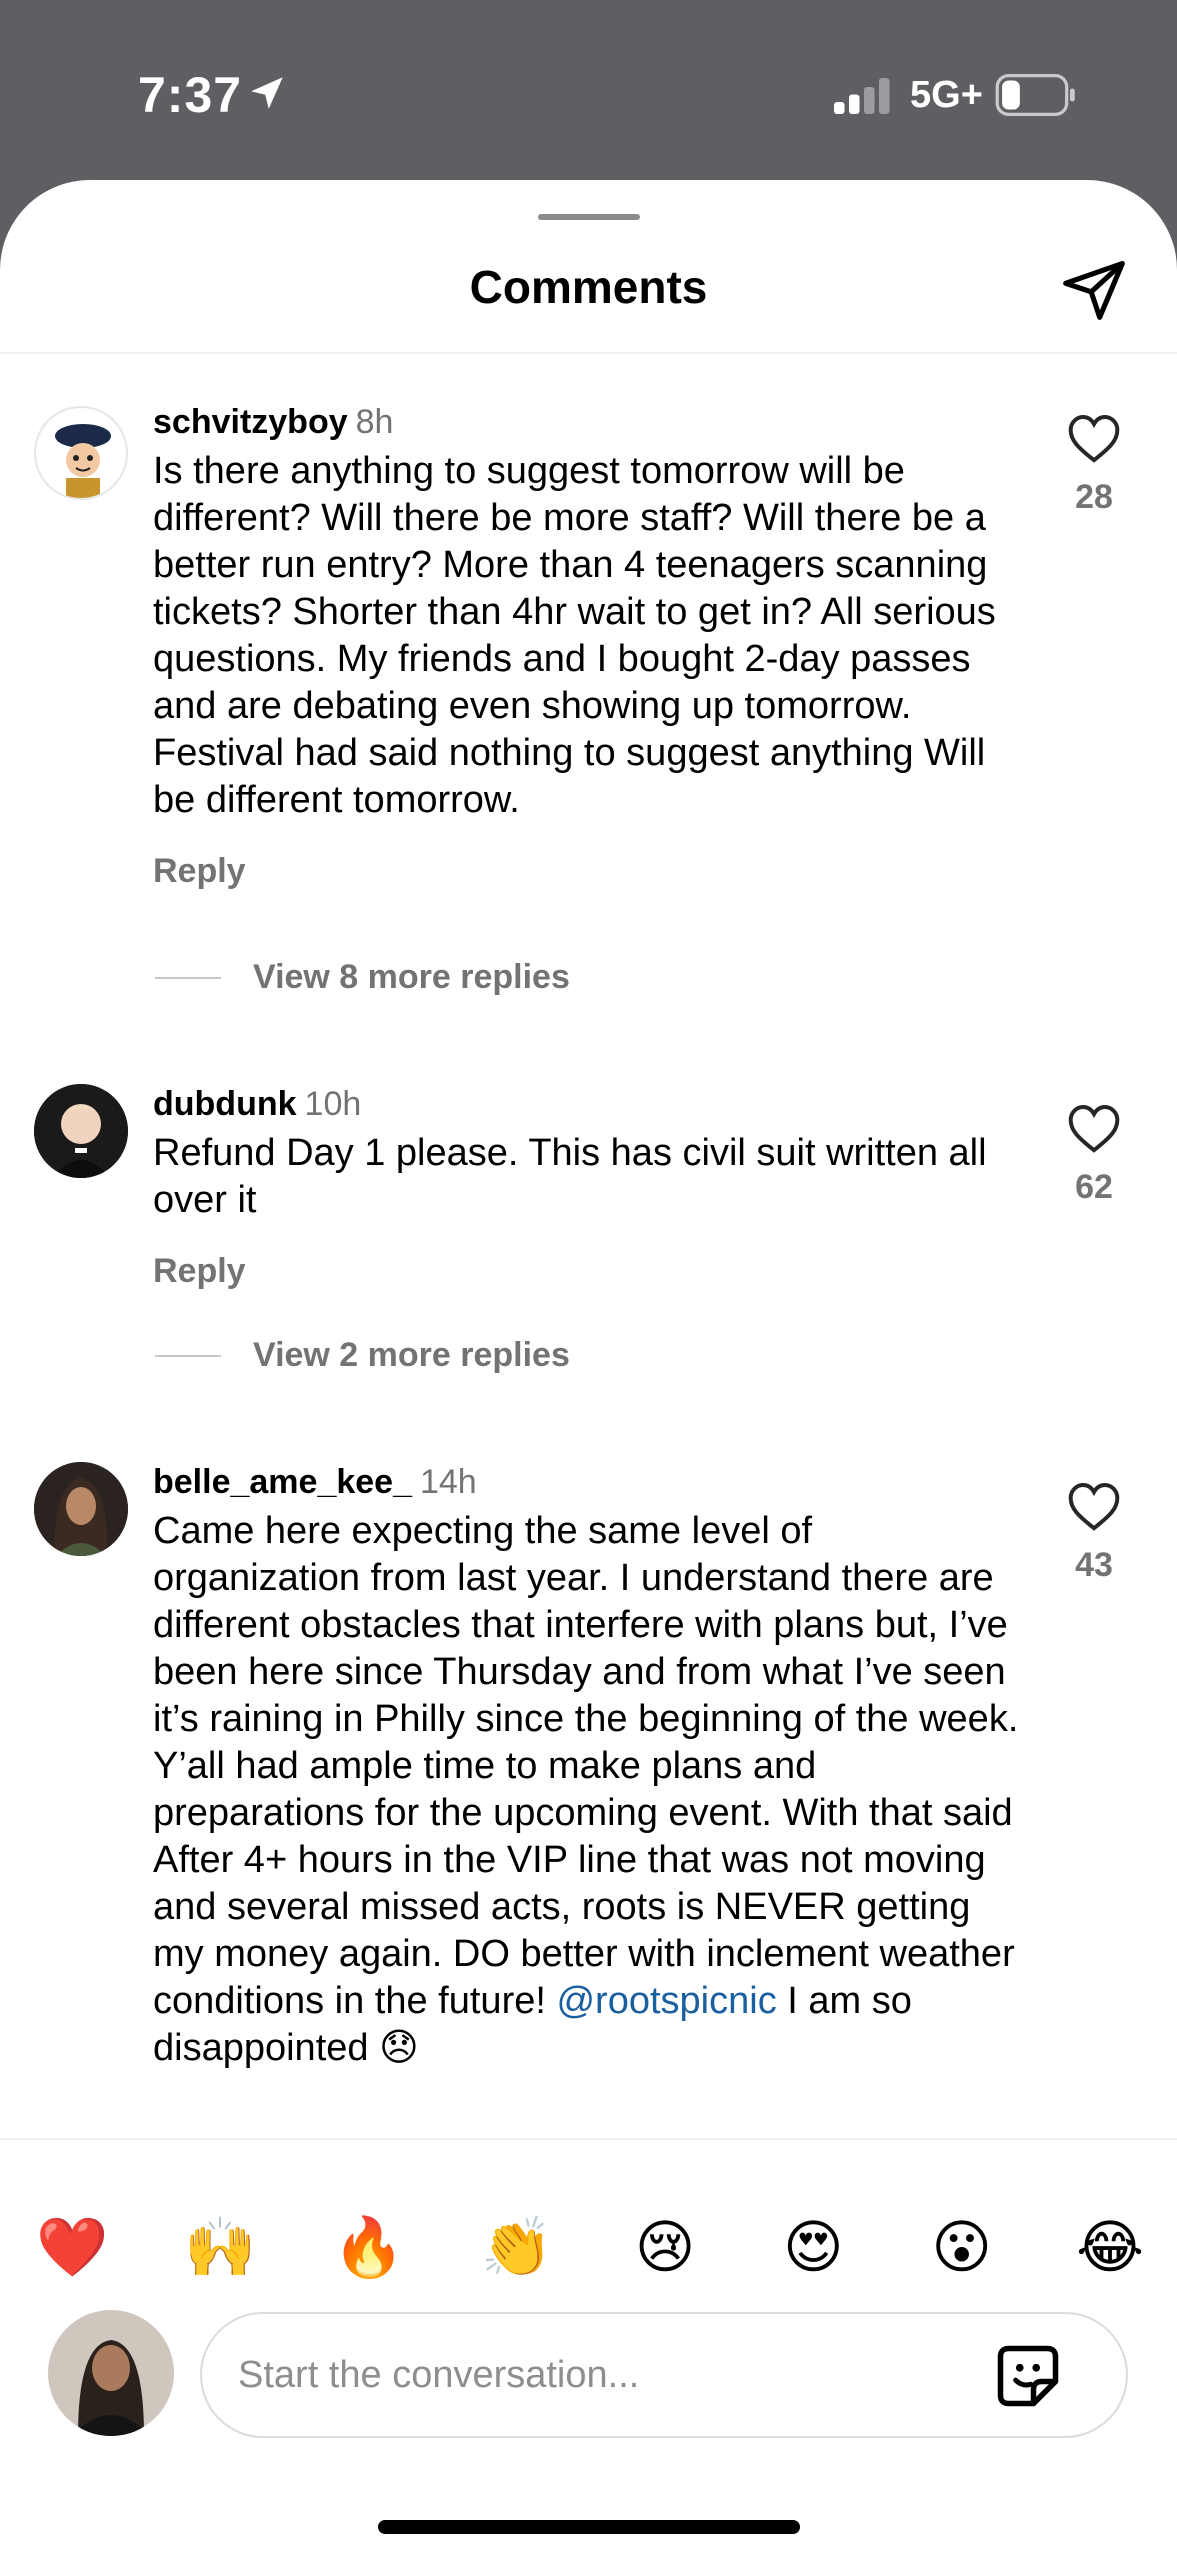 The height and width of the screenshot is (2560, 1177). I want to click on like-control: 28, so click(1094, 464).